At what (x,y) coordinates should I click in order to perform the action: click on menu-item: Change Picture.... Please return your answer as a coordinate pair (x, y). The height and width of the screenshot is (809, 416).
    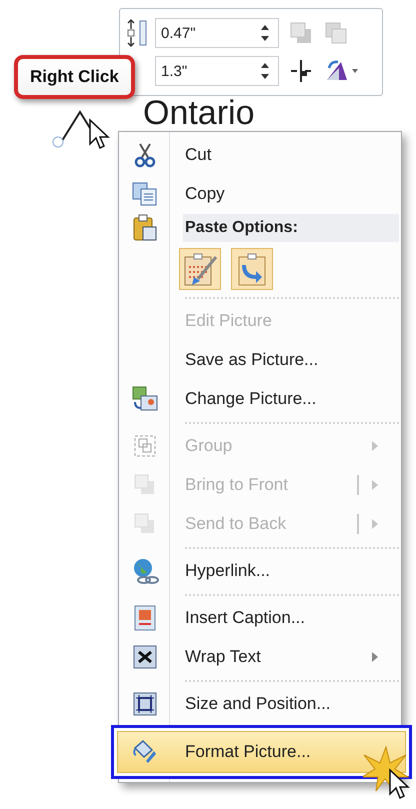
    Looking at the image, I should click on (260, 398).